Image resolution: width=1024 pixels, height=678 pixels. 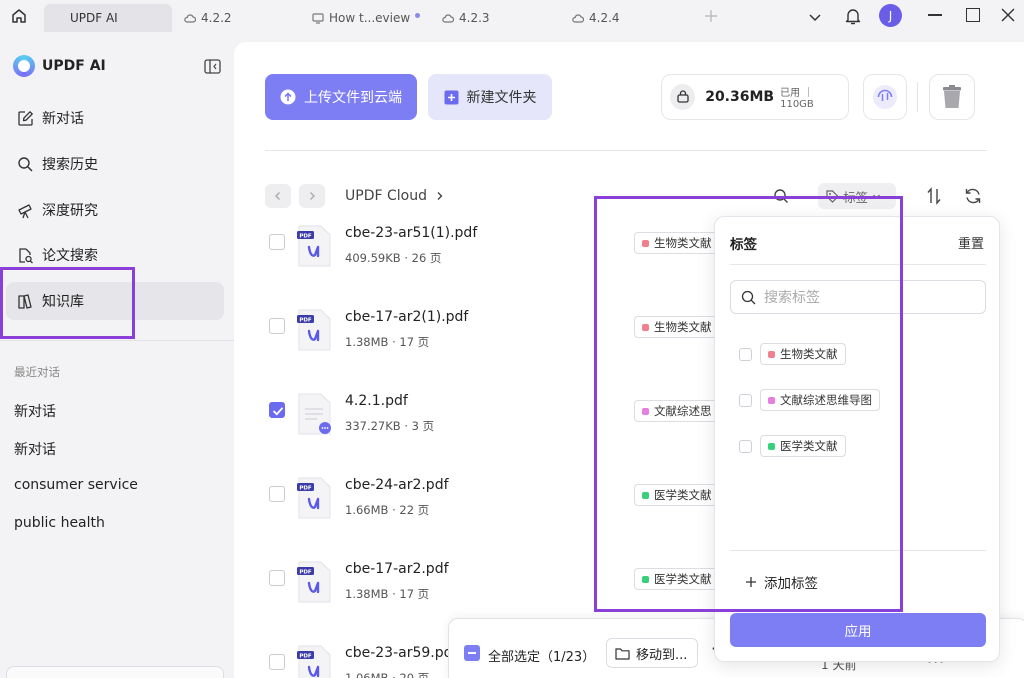 What do you see at coordinates (190, 18) in the screenshot?
I see `cloud-icon` at bounding box center [190, 18].